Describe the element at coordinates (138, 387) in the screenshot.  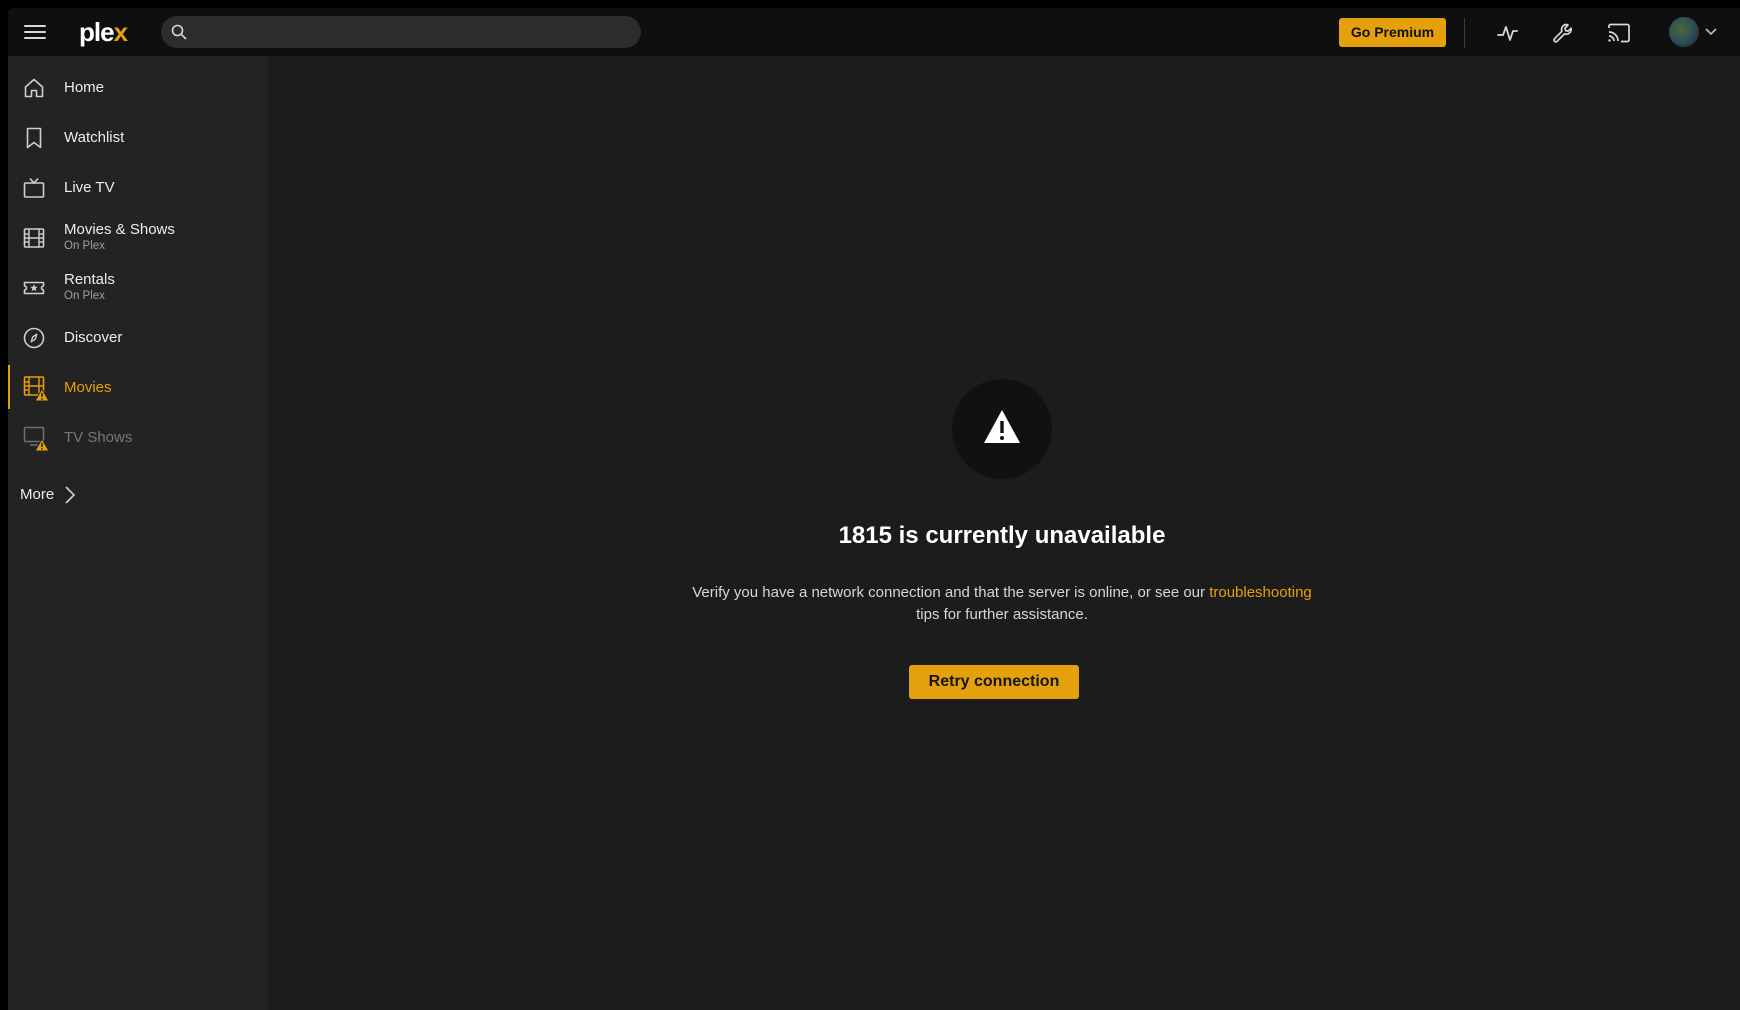
I see `sidebar-item-movies: Movies` at that location.